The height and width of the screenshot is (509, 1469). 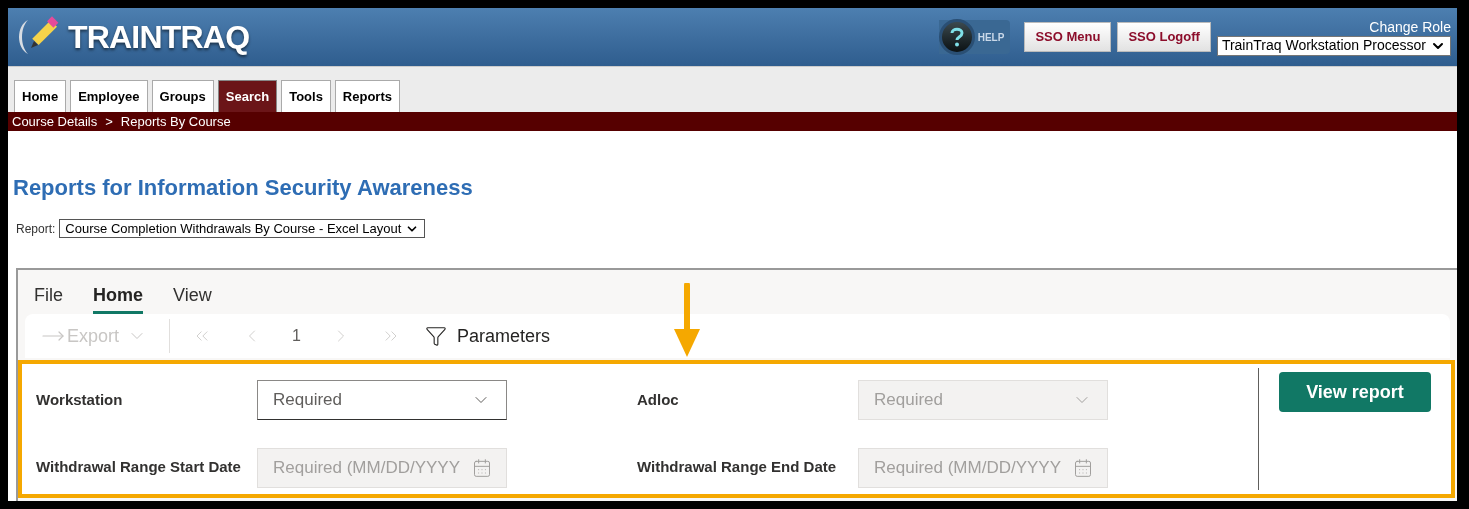 What do you see at coordinates (367, 96) in the screenshot?
I see `nav-tab: Reports` at bounding box center [367, 96].